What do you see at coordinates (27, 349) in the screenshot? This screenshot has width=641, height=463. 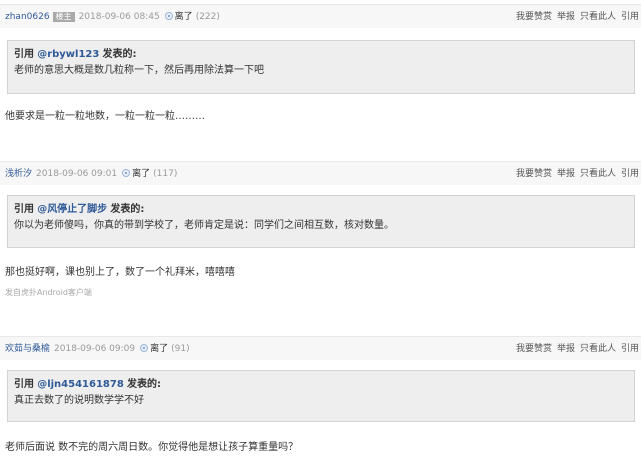 I see `author-link: 欢茹与桑榆` at bounding box center [27, 349].